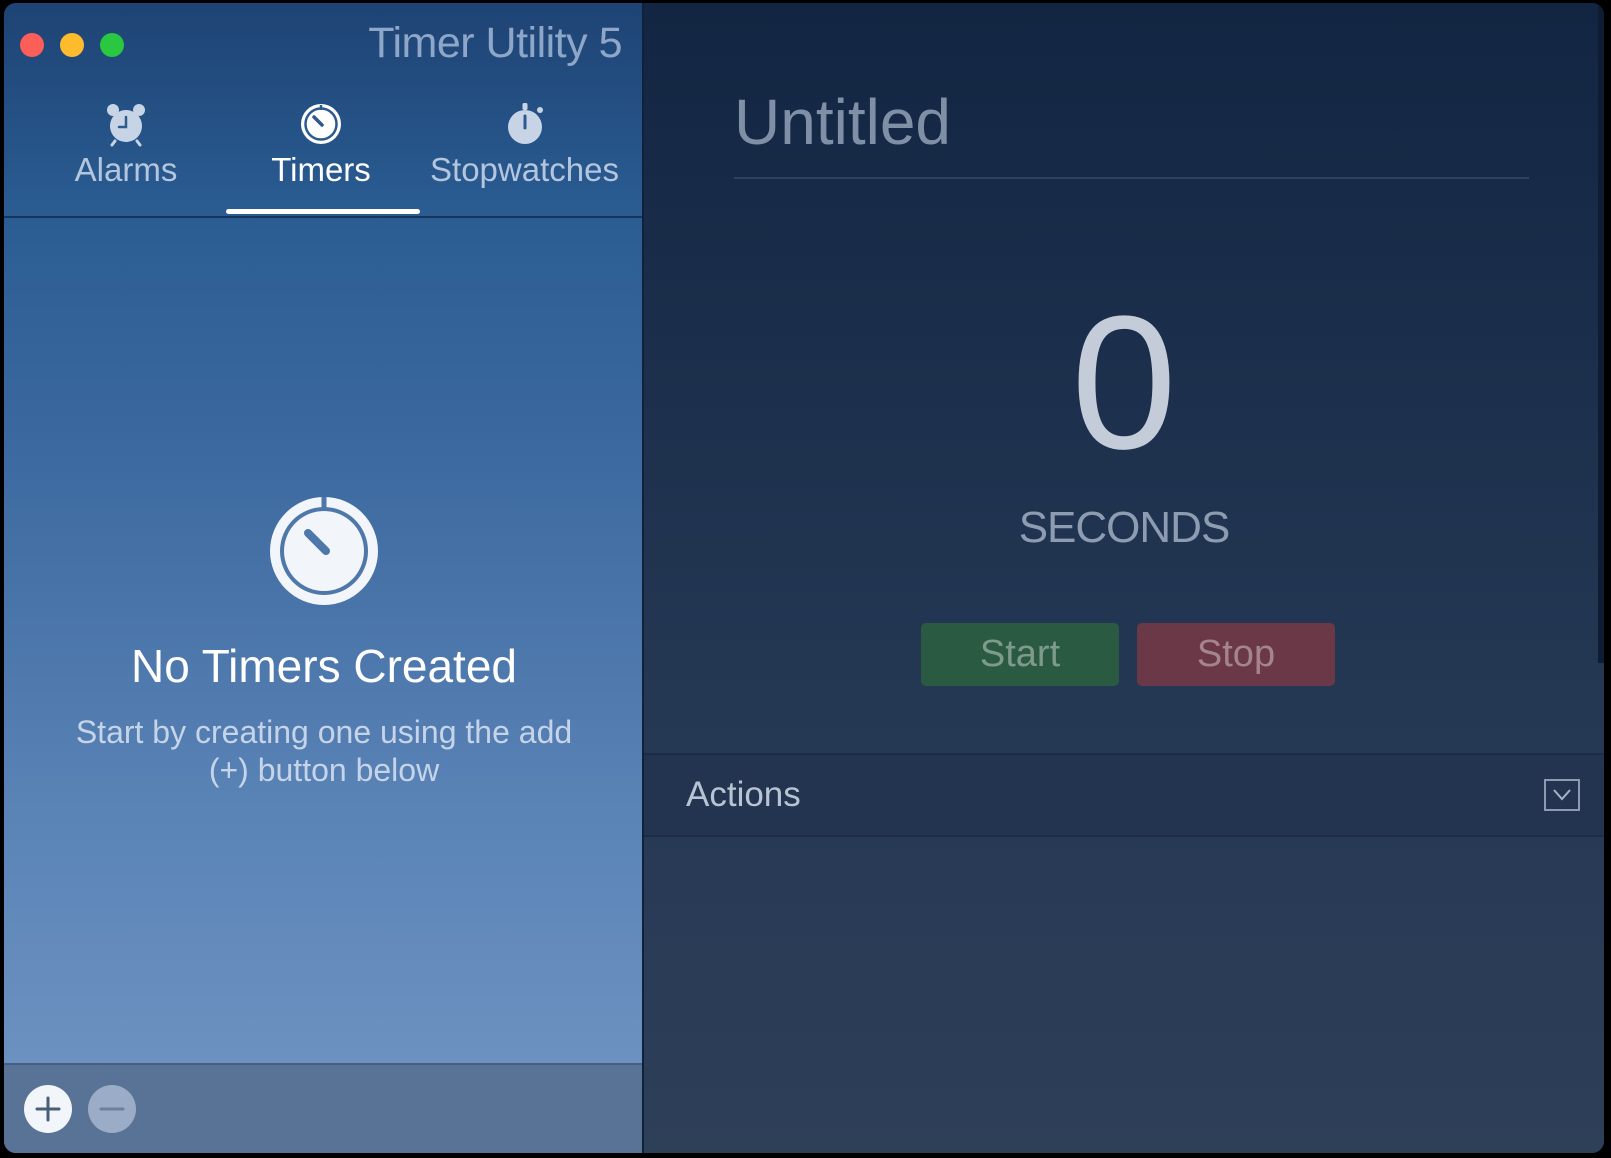 Image resolution: width=1611 pixels, height=1158 pixels. What do you see at coordinates (1131, 132) in the screenshot?
I see `timer-name-field: Untitled` at bounding box center [1131, 132].